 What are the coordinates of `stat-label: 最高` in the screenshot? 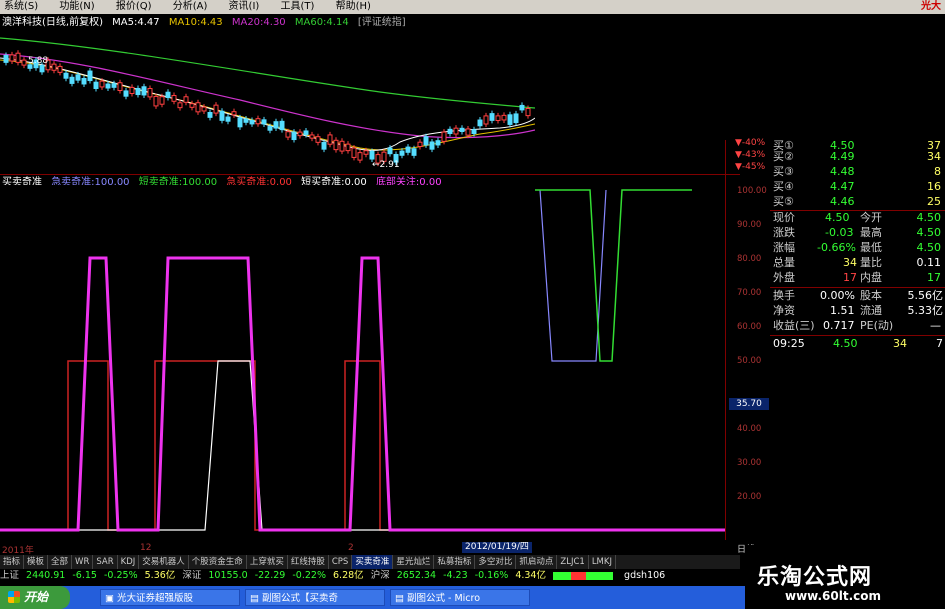 It's located at (871, 232).